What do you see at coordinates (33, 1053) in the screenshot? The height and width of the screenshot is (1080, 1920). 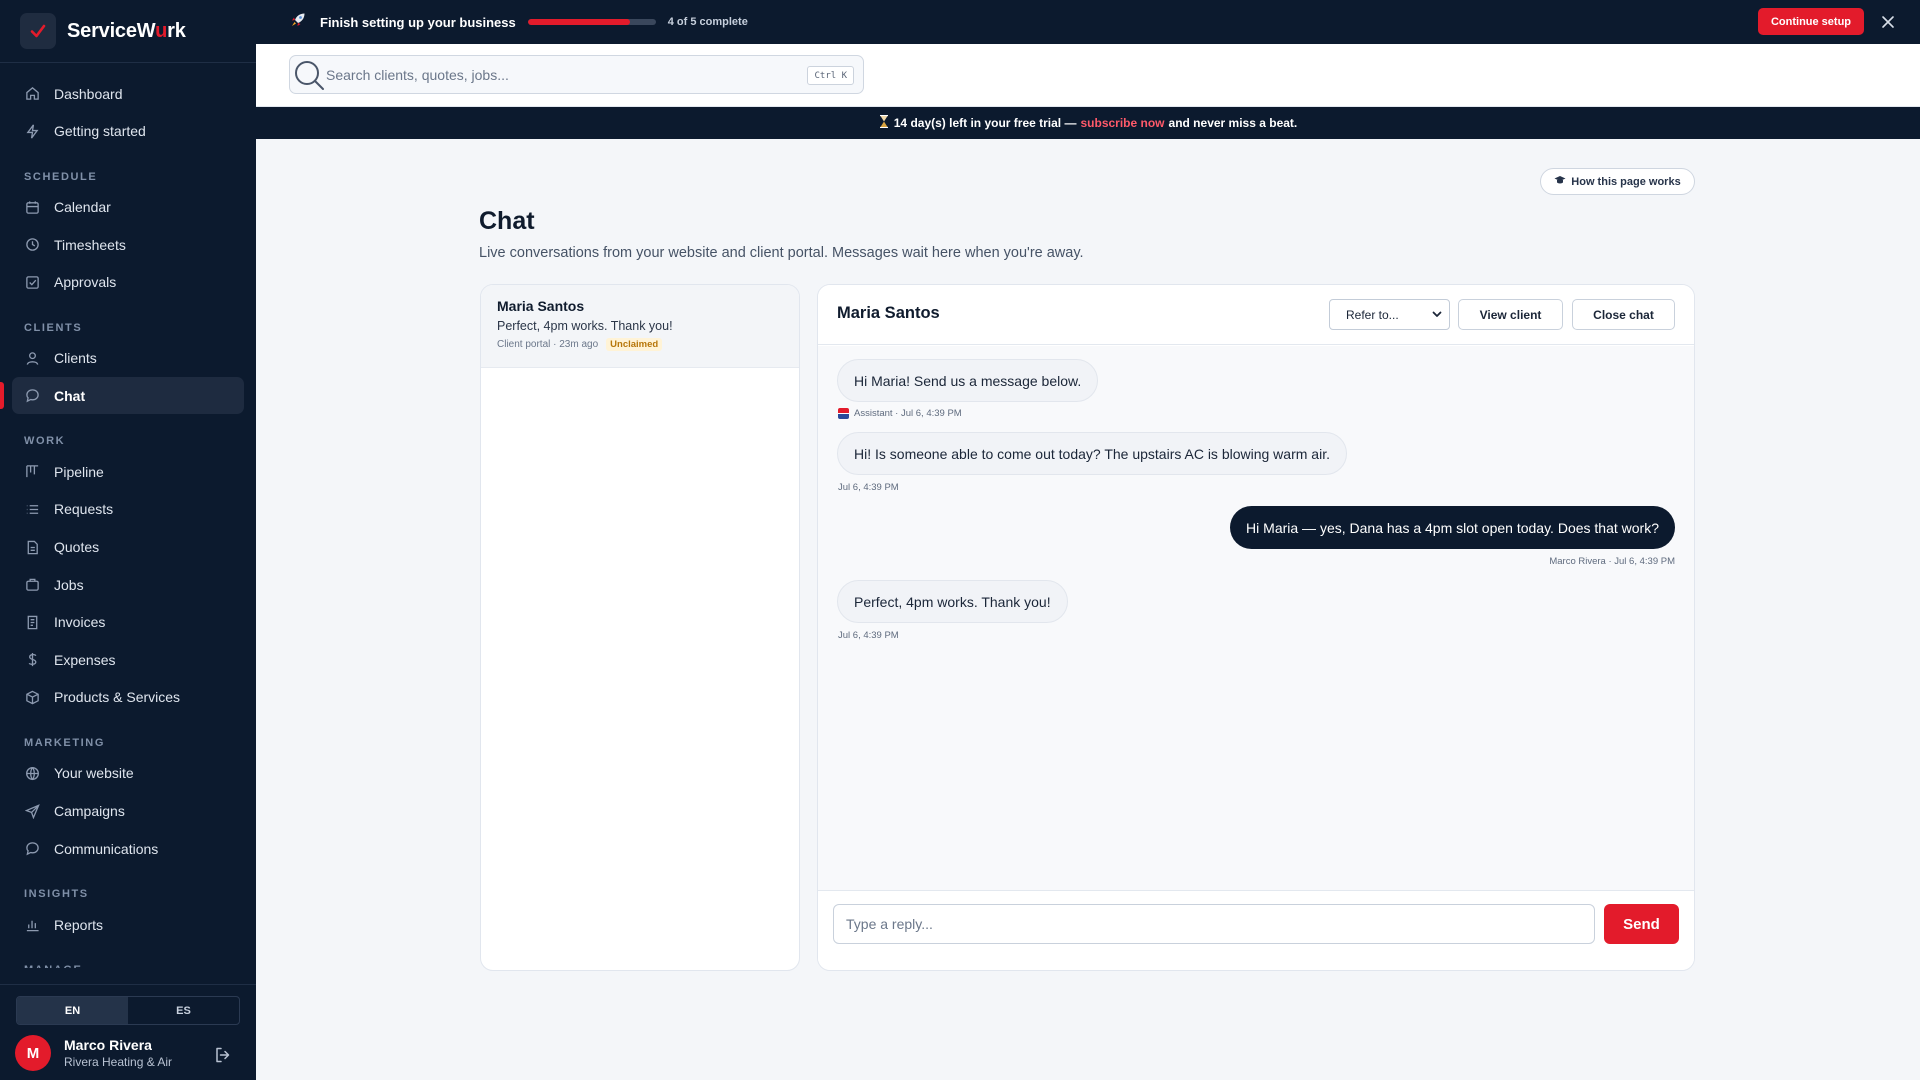 I see `avatar: M` at bounding box center [33, 1053].